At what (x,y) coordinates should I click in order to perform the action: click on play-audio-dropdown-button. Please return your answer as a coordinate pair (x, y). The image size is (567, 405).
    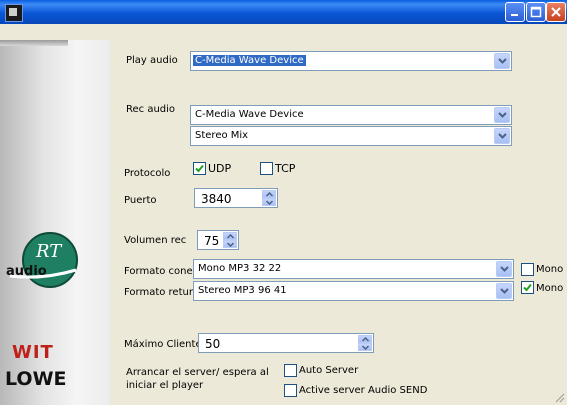
    Looking at the image, I should click on (502, 61).